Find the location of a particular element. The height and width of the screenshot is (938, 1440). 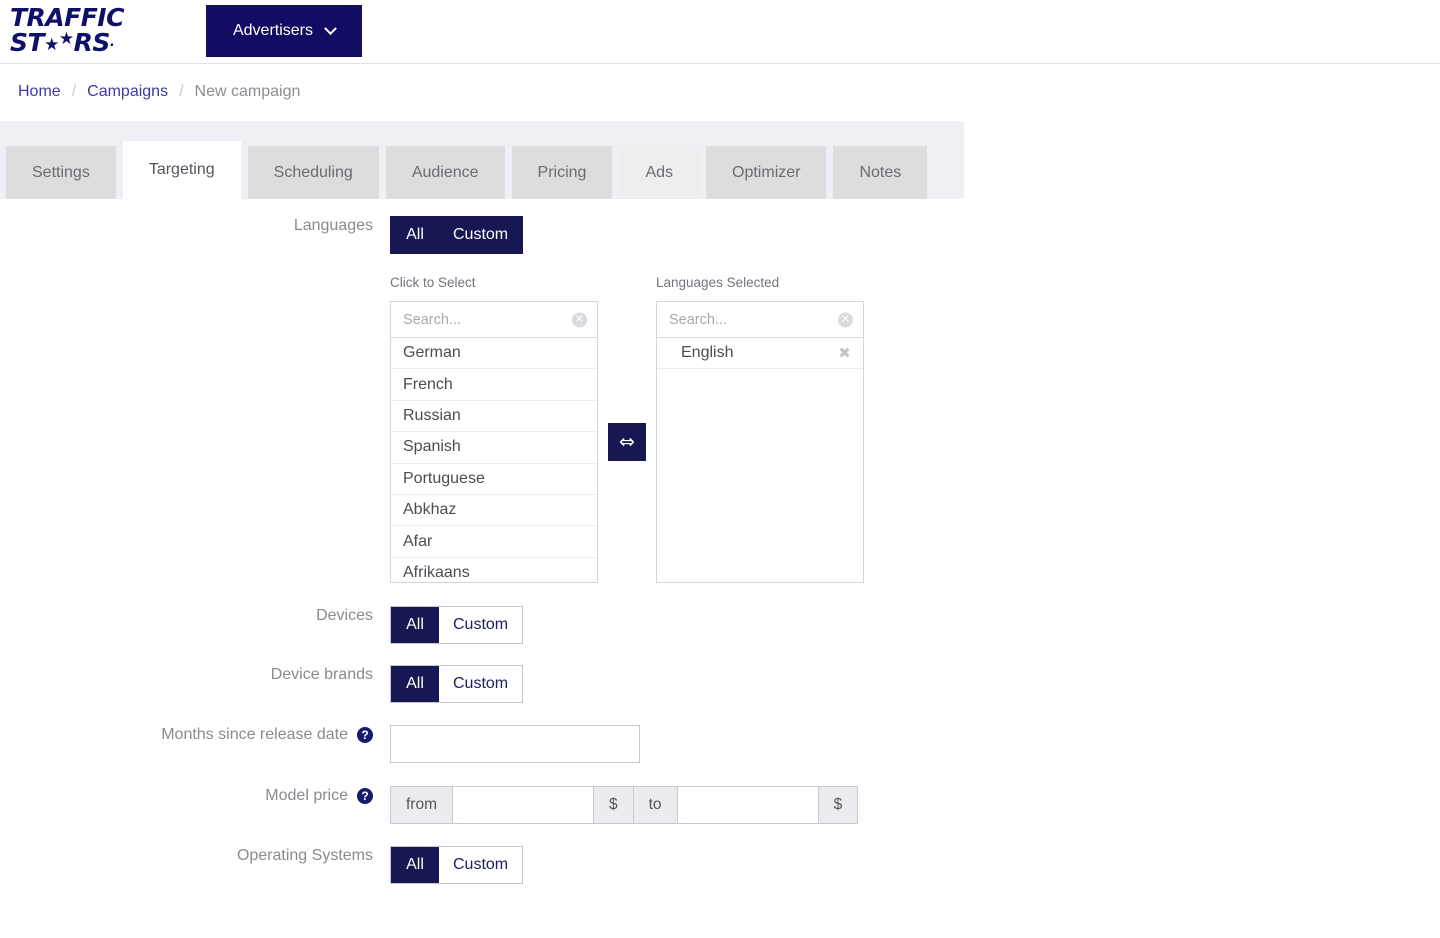

model-price-to-addon: to is located at coordinates (655, 805).